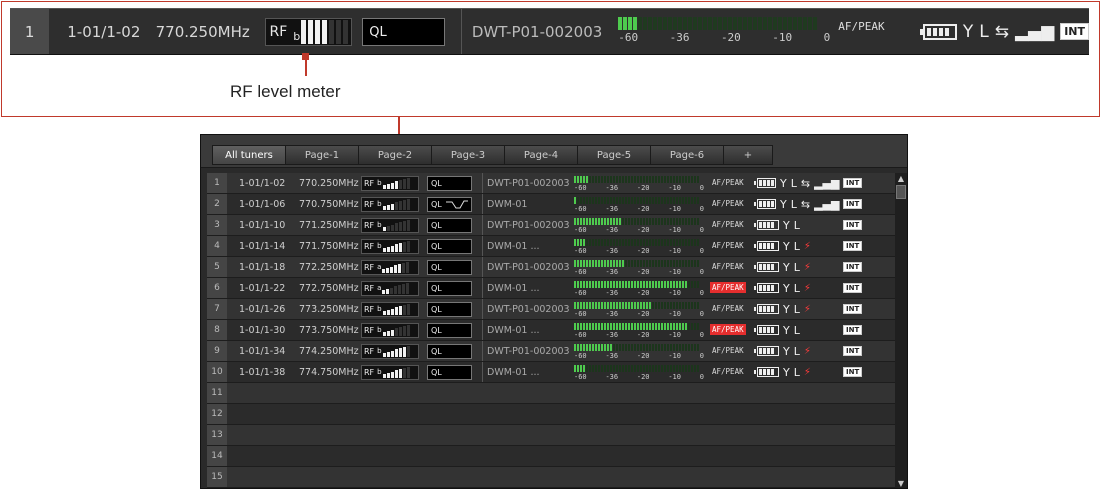 Image resolution: width=1101 pixels, height=489 pixels. I want to click on tab-page-3: Page-3, so click(467, 155).